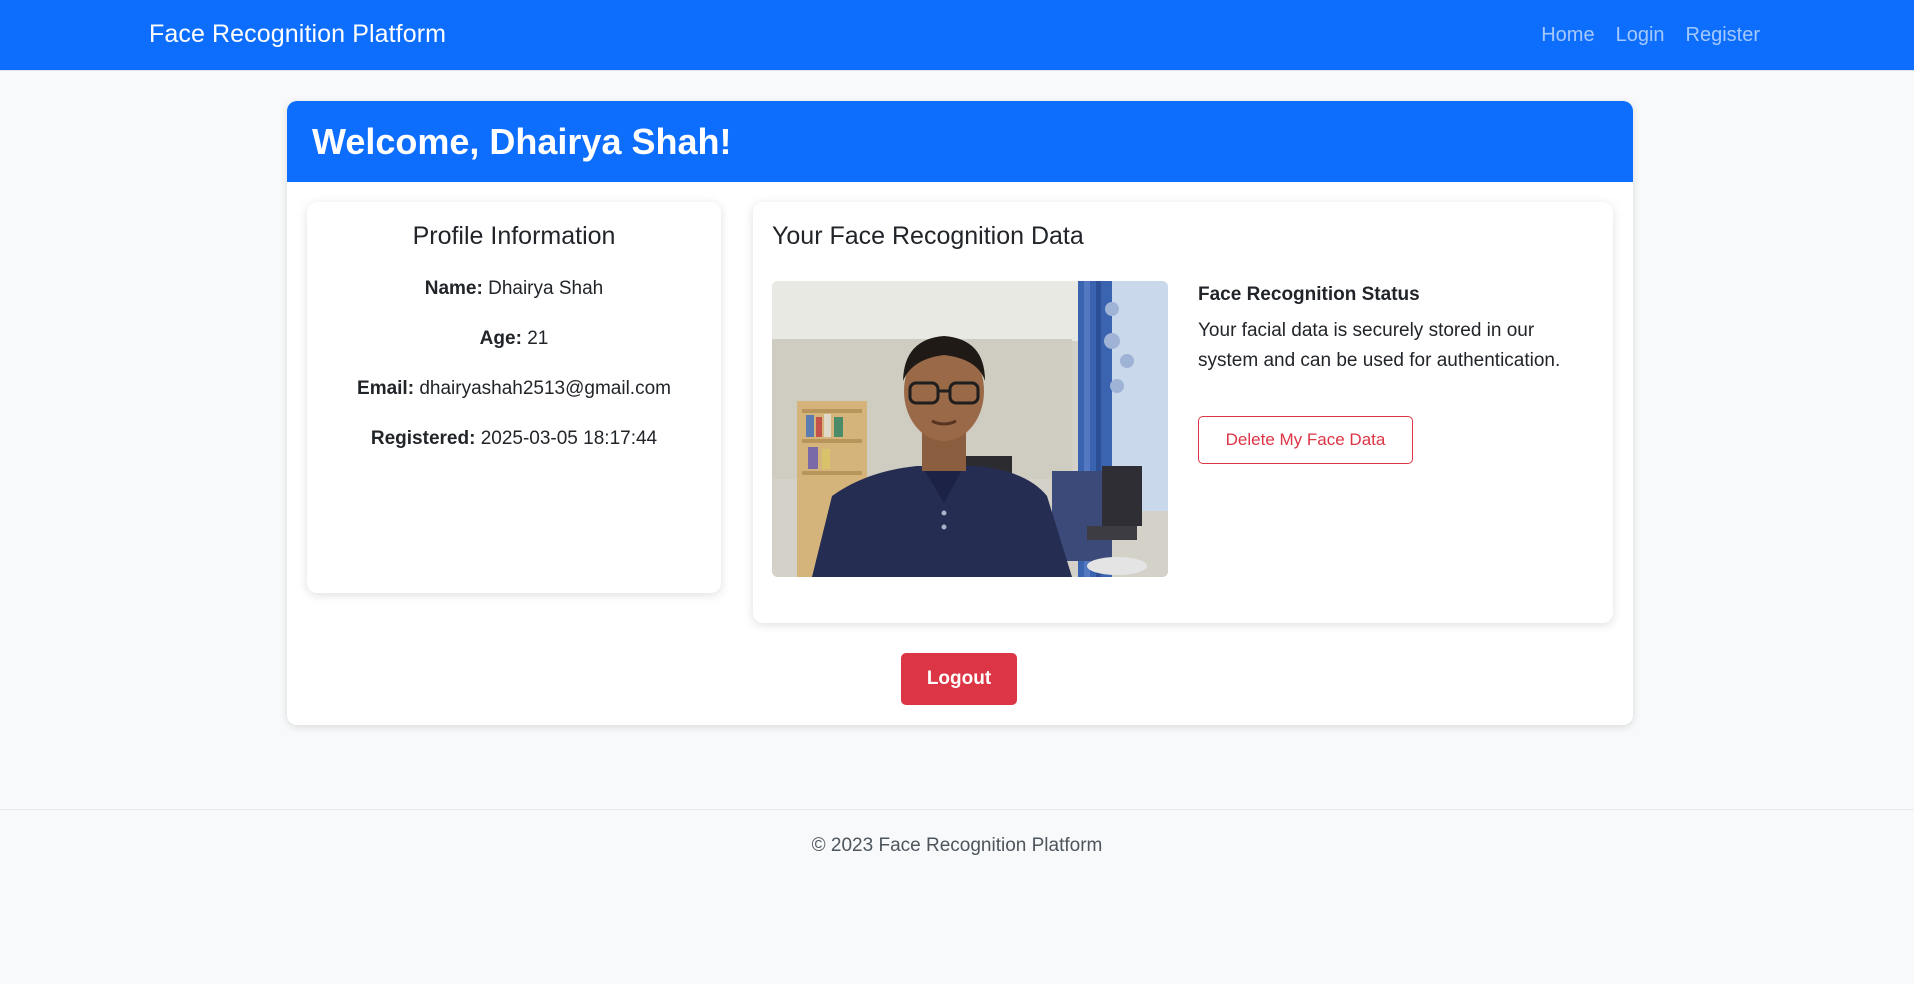 This screenshot has height=984, width=1914. Describe the element at coordinates (423, 438) in the screenshot. I see `profile-registered-label: Registered:` at that location.